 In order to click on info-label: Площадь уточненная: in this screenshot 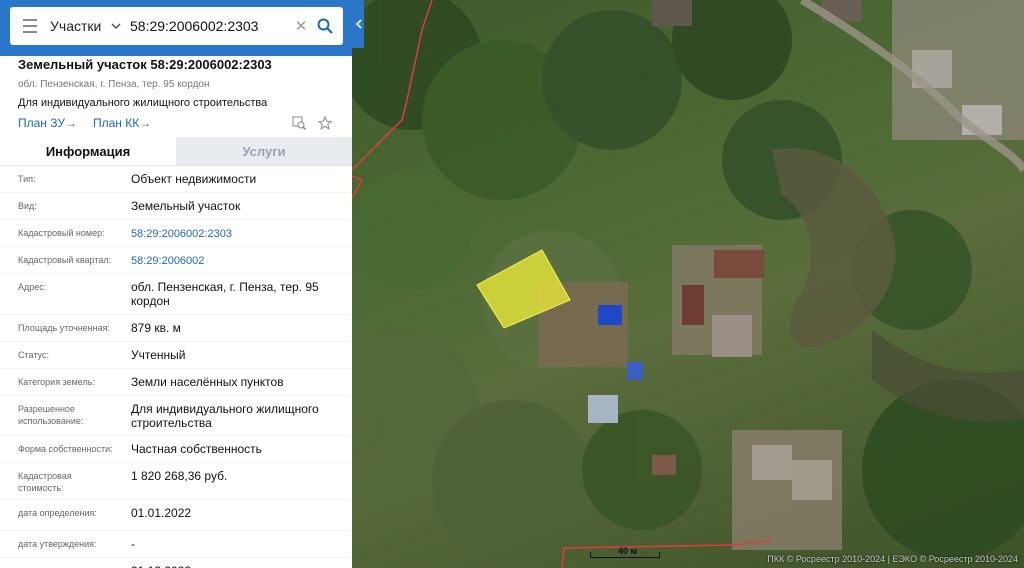, I will do `click(64, 328)`.